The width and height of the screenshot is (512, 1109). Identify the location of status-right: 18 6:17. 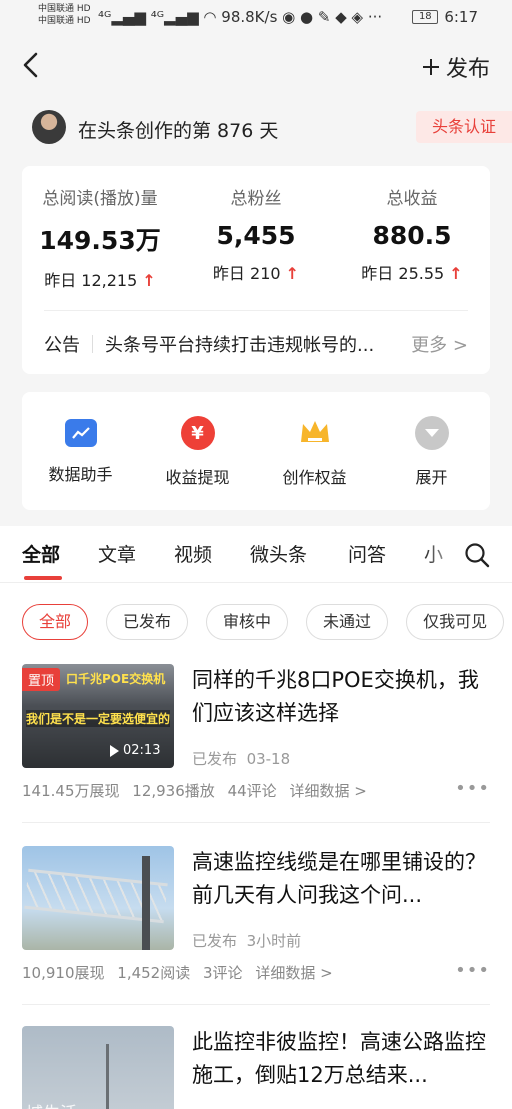
(445, 17).